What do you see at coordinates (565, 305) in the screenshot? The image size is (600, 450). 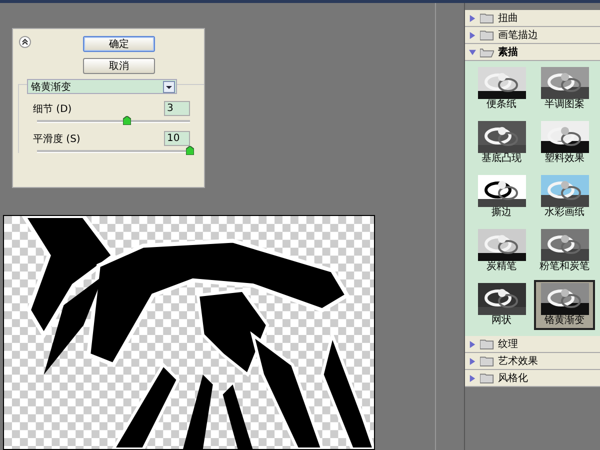 I see `filter-thumbnail: 铬黄渐变` at bounding box center [565, 305].